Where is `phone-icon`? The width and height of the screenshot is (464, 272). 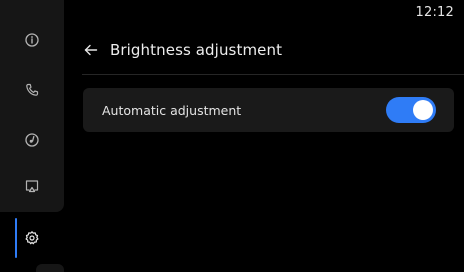
phone-icon is located at coordinates (32, 90).